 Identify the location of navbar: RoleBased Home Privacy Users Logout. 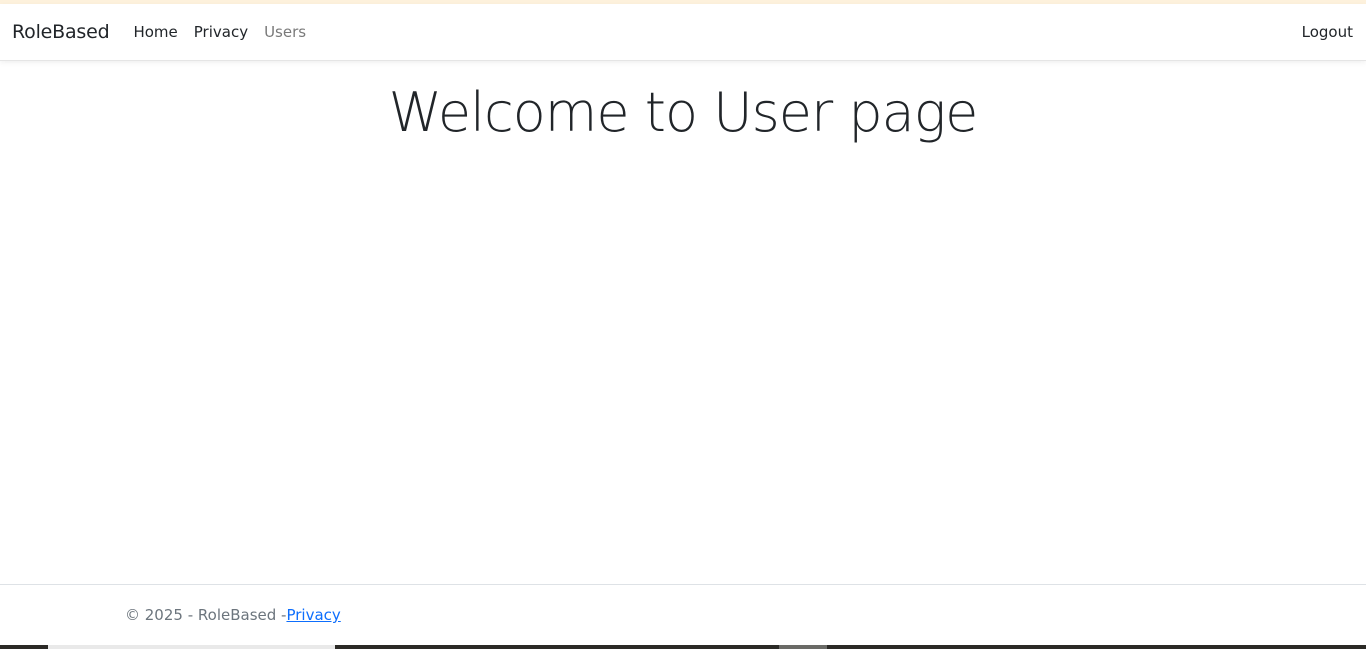
(683, 32).